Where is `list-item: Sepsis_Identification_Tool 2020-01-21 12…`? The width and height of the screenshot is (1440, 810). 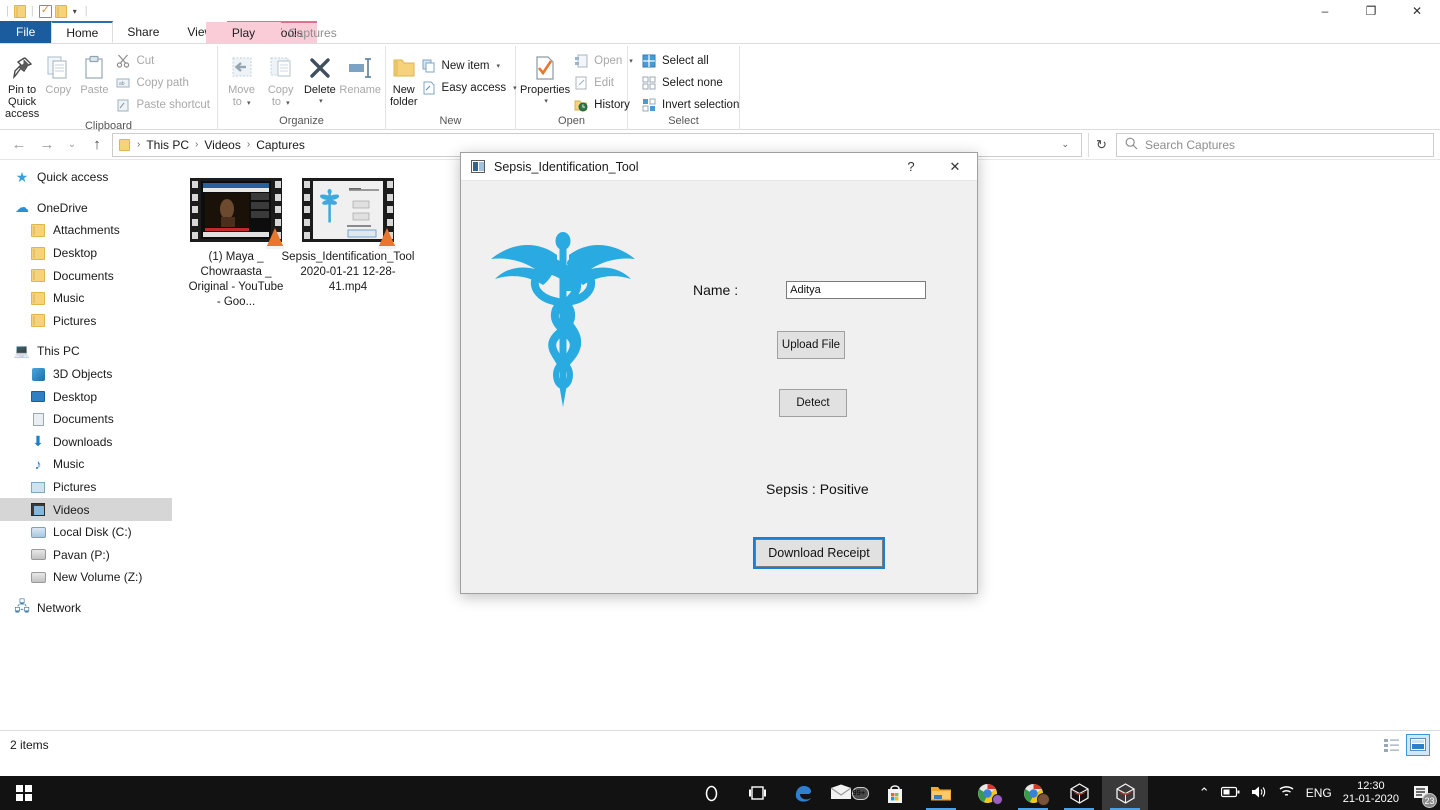
list-item: Sepsis_Identification_Tool 2020-01-21 12… is located at coordinates (348, 234).